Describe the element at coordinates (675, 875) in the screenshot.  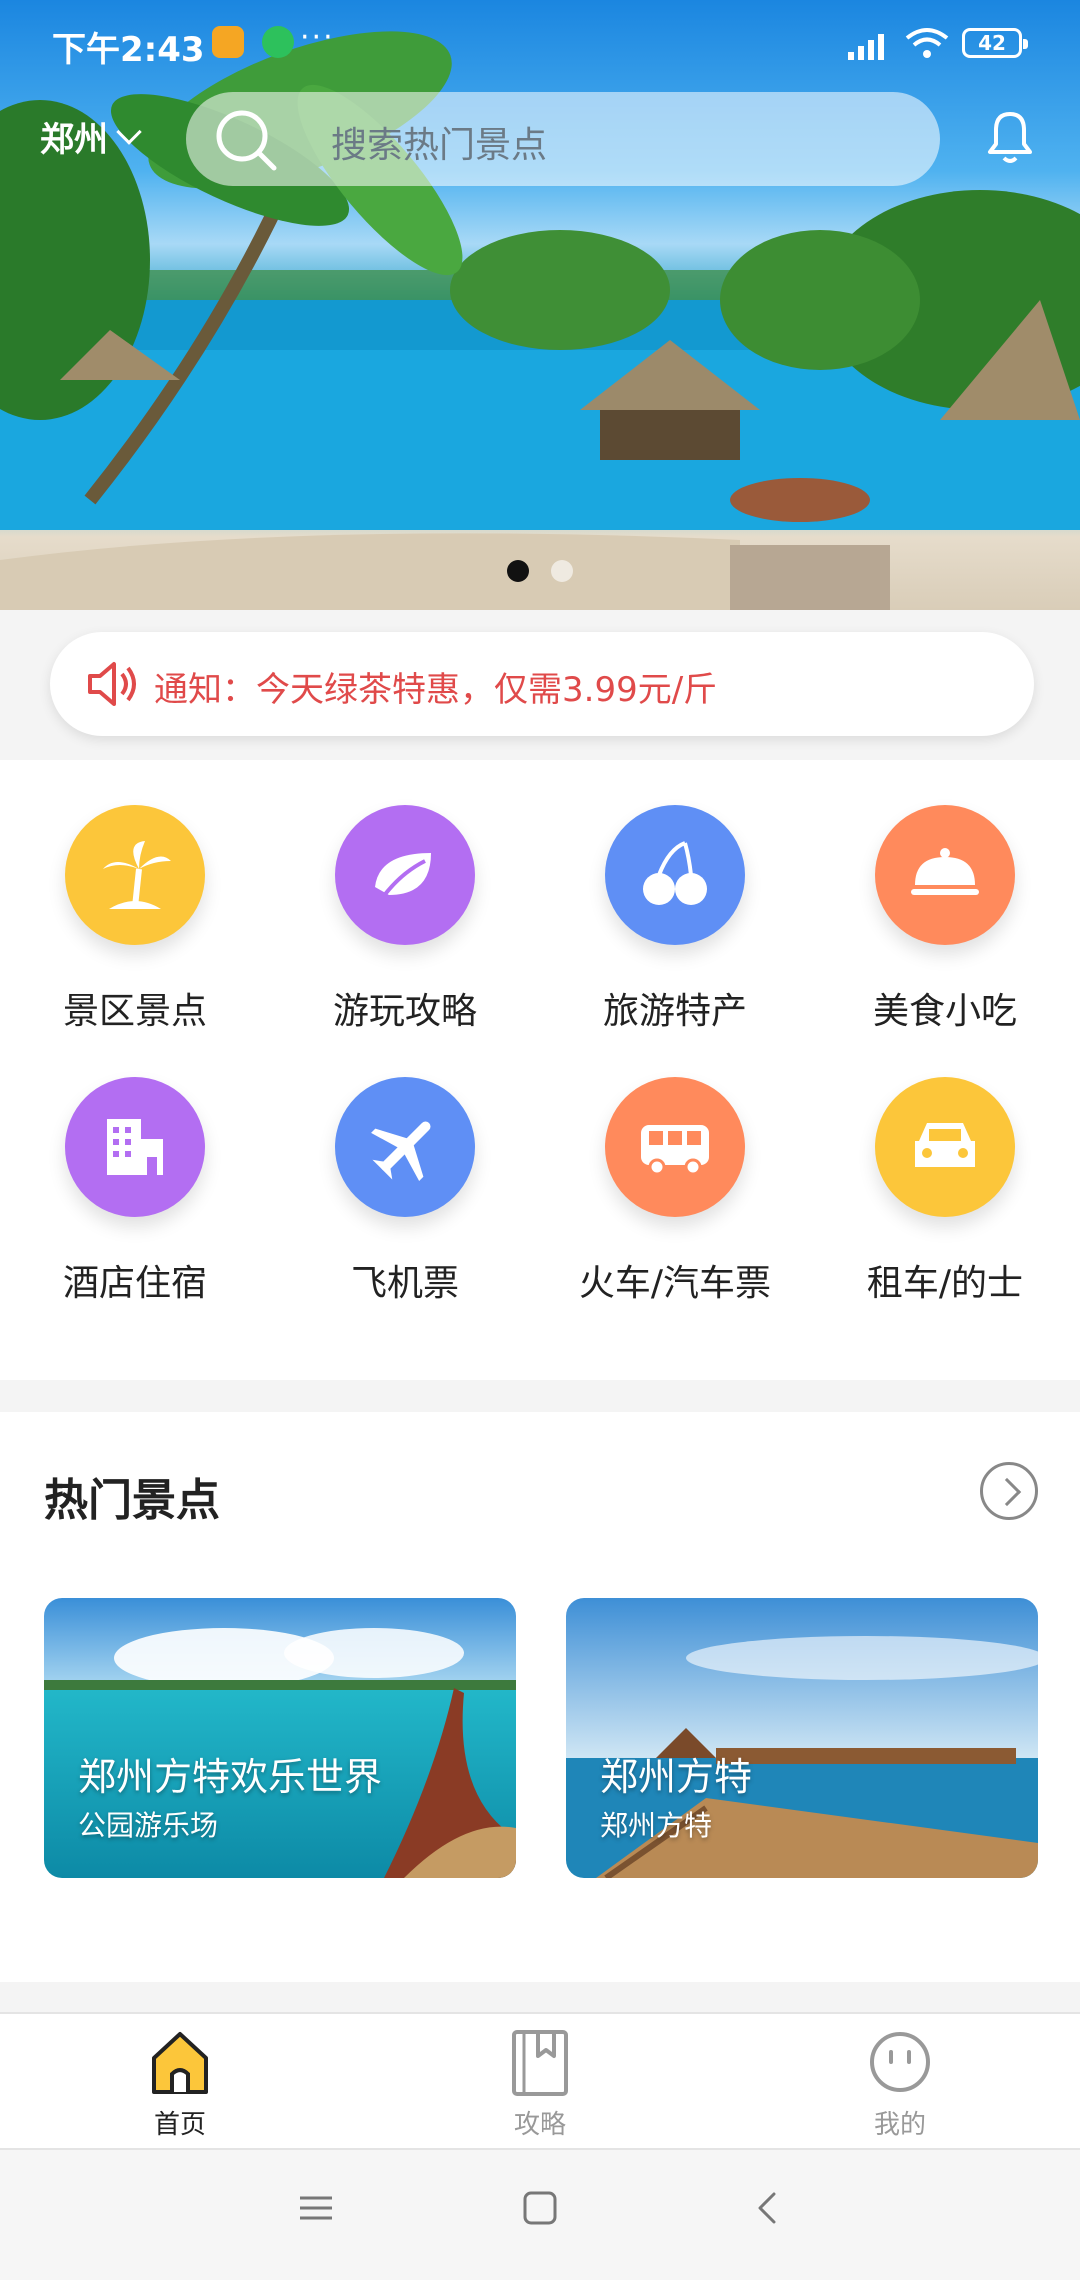
I see `cherry-icon` at that location.